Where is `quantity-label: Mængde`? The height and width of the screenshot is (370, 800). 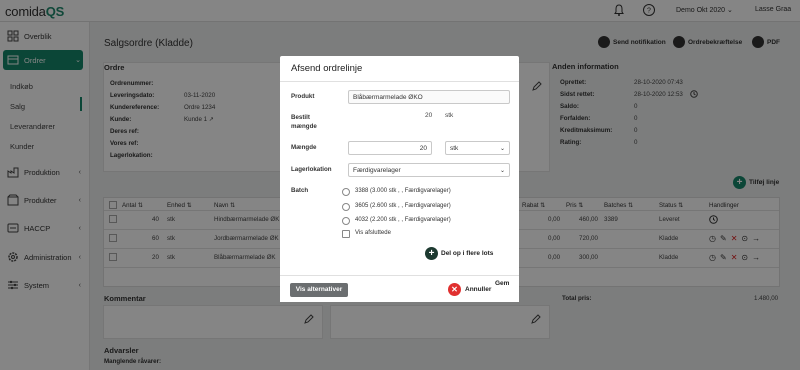 quantity-label: Mængde is located at coordinates (304, 147).